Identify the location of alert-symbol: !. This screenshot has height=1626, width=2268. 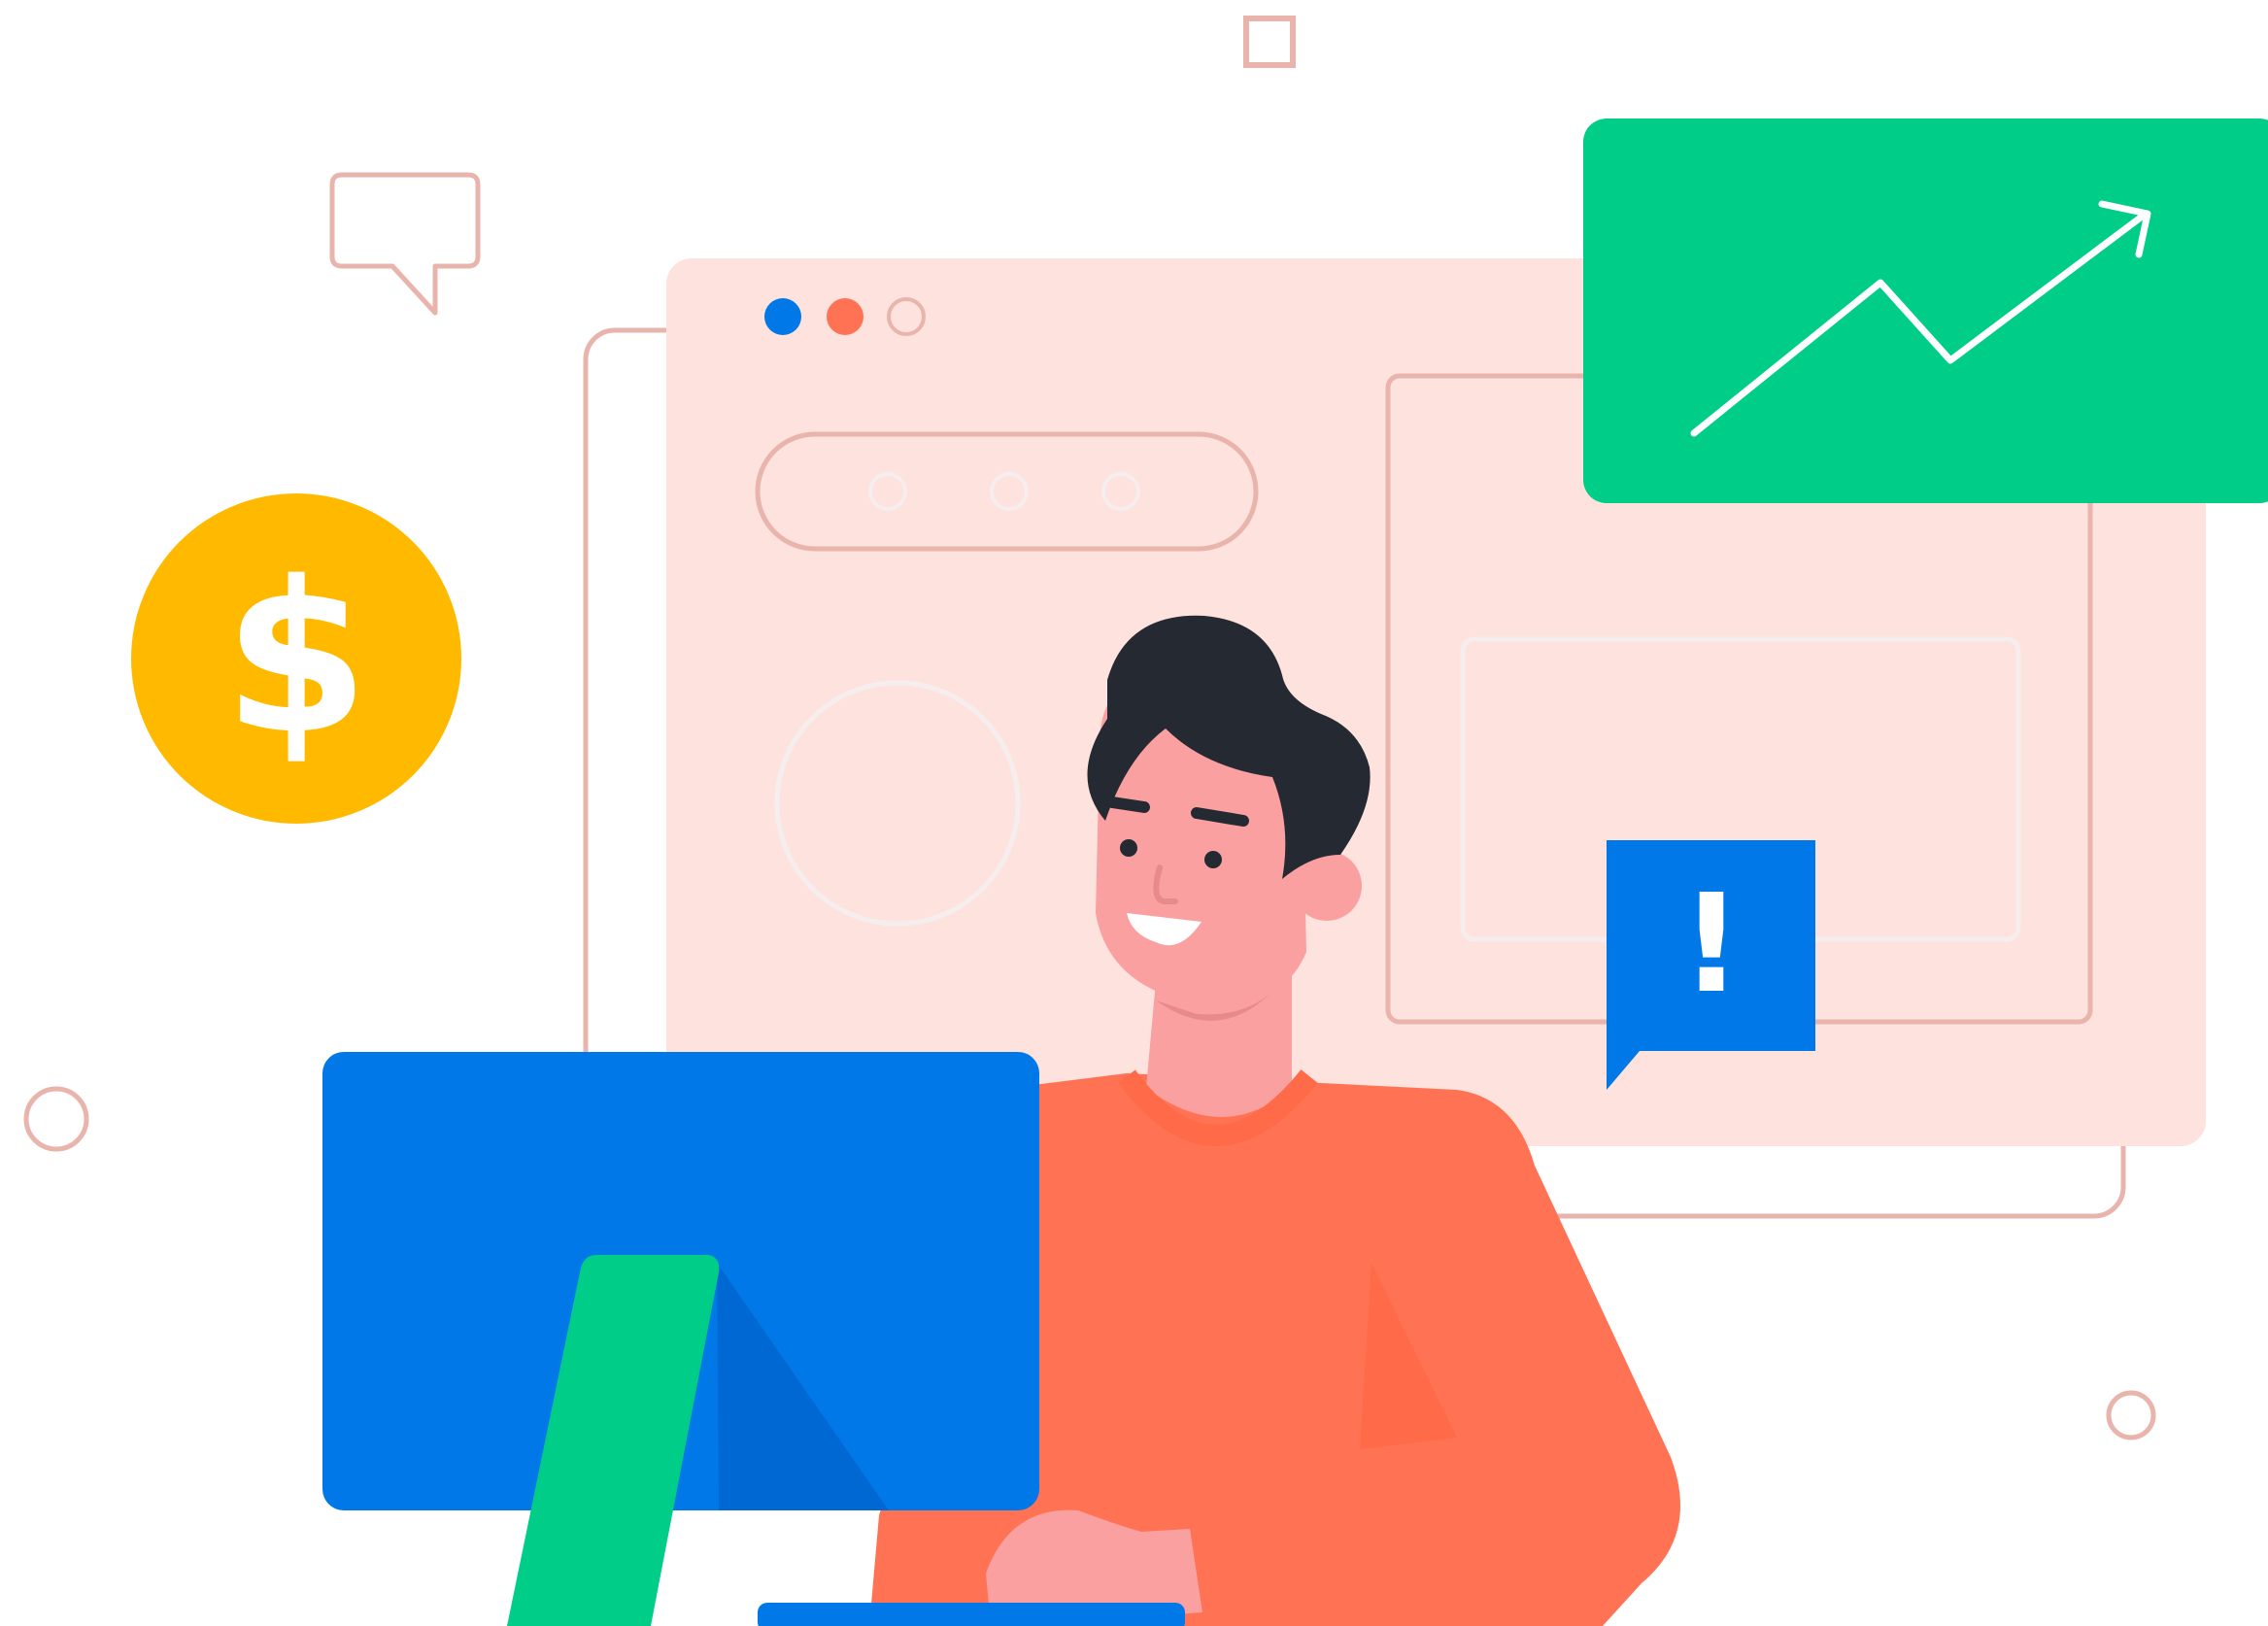
(1711, 944).